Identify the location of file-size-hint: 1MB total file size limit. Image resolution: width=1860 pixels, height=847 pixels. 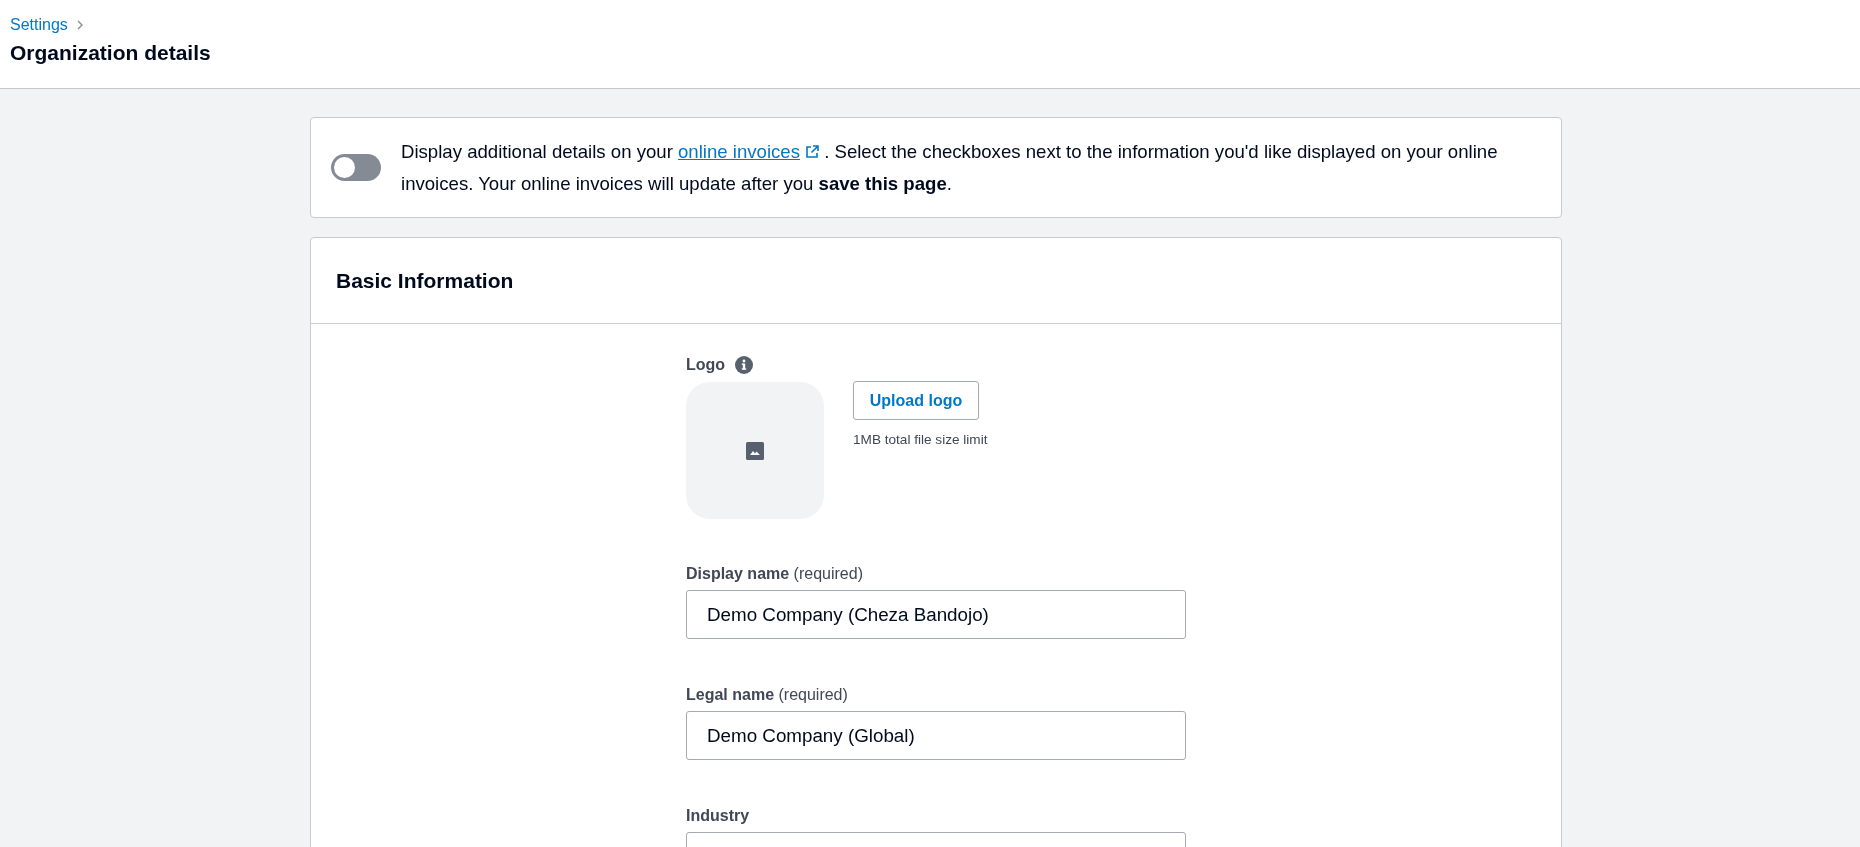
(920, 440).